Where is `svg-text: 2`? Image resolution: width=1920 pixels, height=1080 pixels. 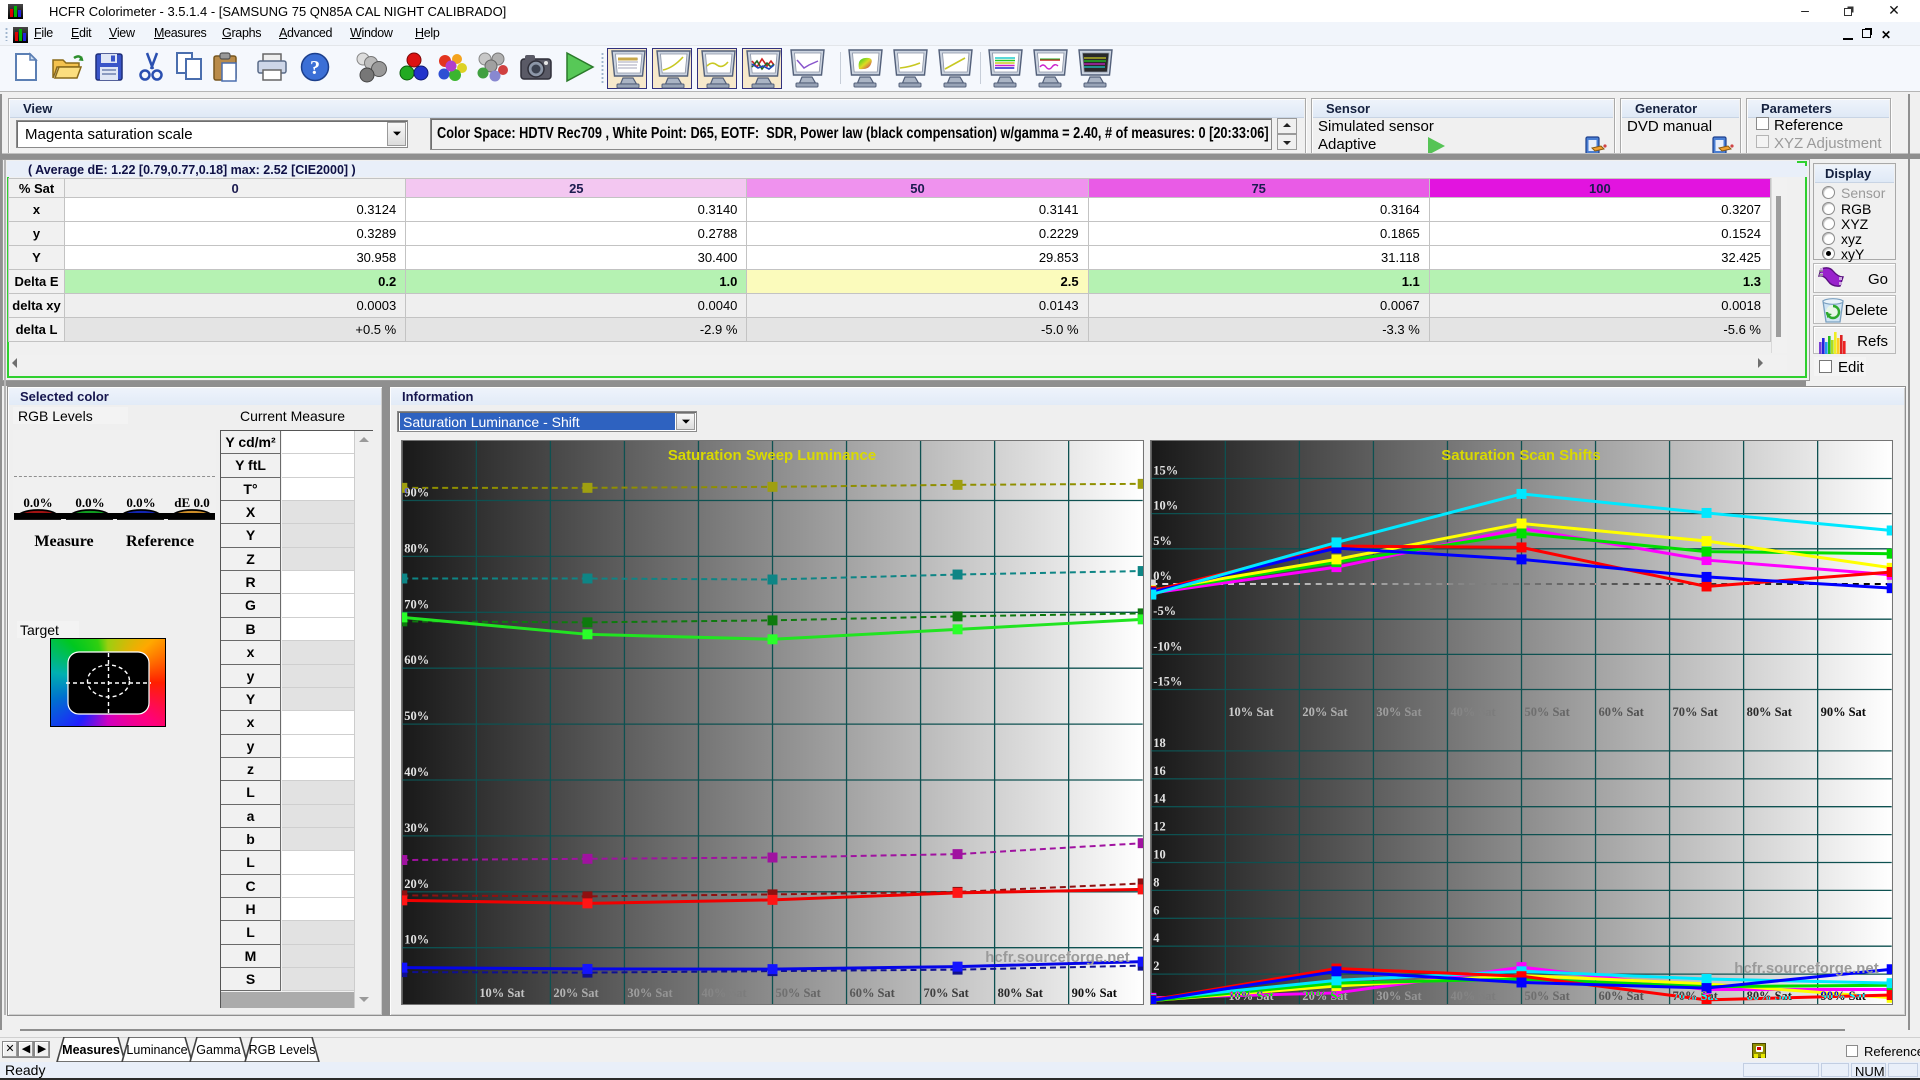 svg-text: 2 is located at coordinates (1156, 966).